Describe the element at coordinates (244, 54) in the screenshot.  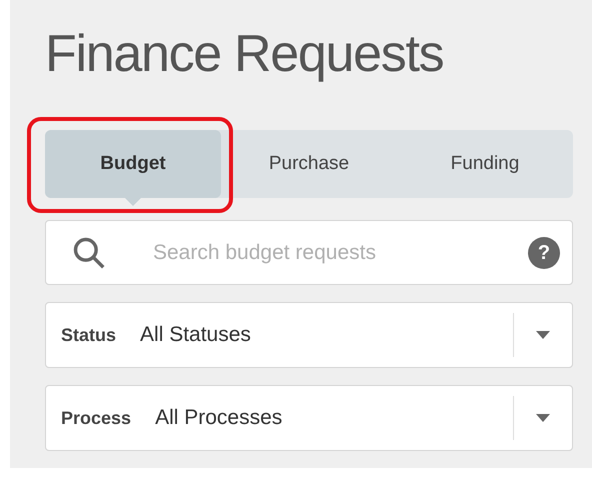
I see `page-title: Finance Requests` at that location.